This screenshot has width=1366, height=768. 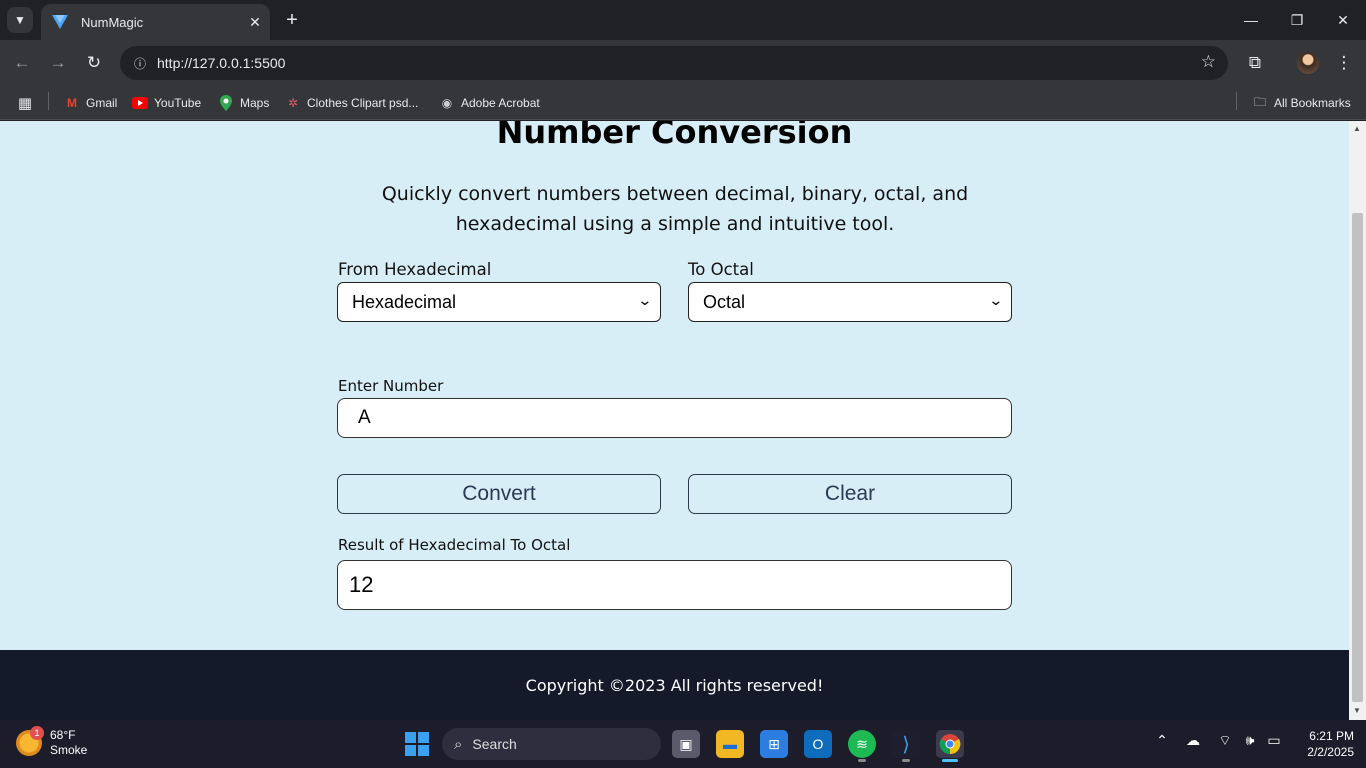 What do you see at coordinates (72, 103) in the screenshot?
I see `gmail-icon: M` at bounding box center [72, 103].